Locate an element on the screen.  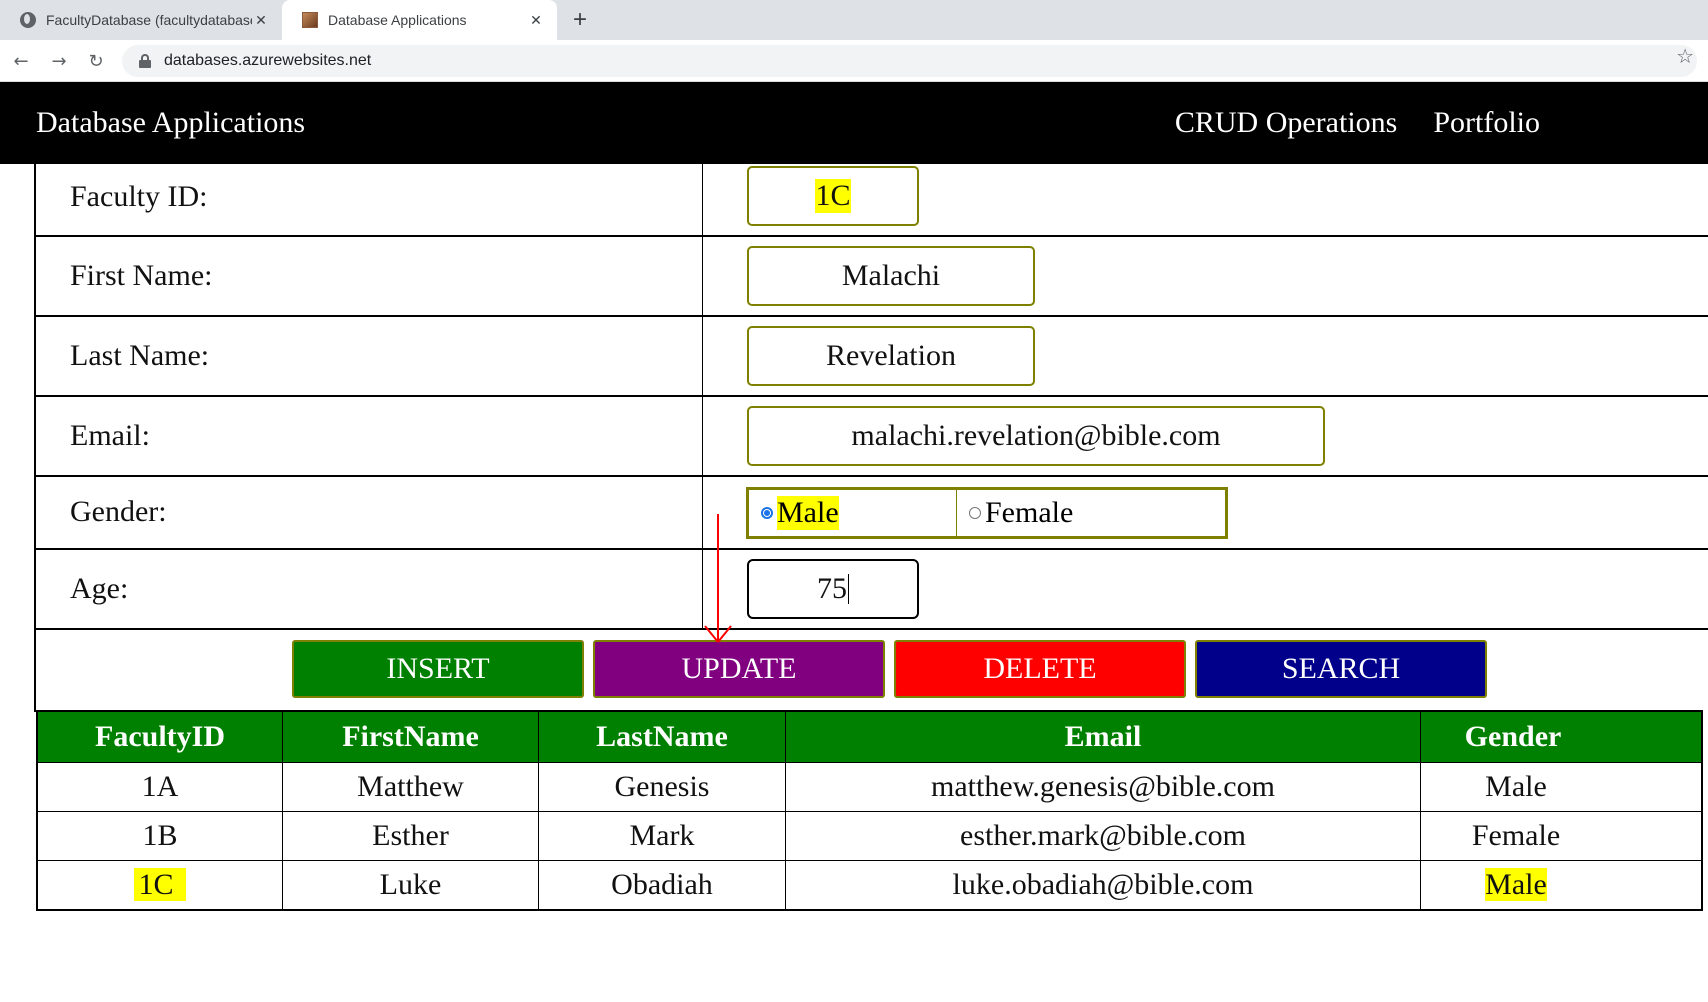
search-button: SEARCH is located at coordinates (1341, 669).